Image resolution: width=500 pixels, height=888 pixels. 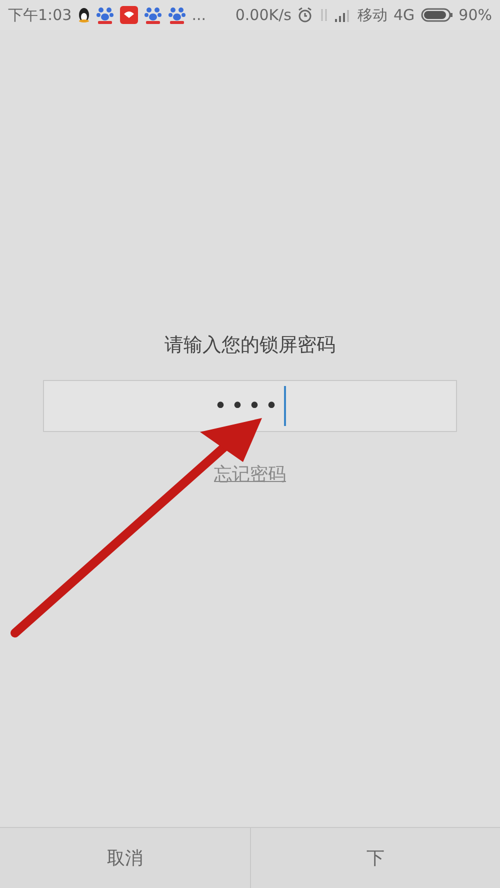 I want to click on status-time: 下午1:03, so click(x=40, y=15).